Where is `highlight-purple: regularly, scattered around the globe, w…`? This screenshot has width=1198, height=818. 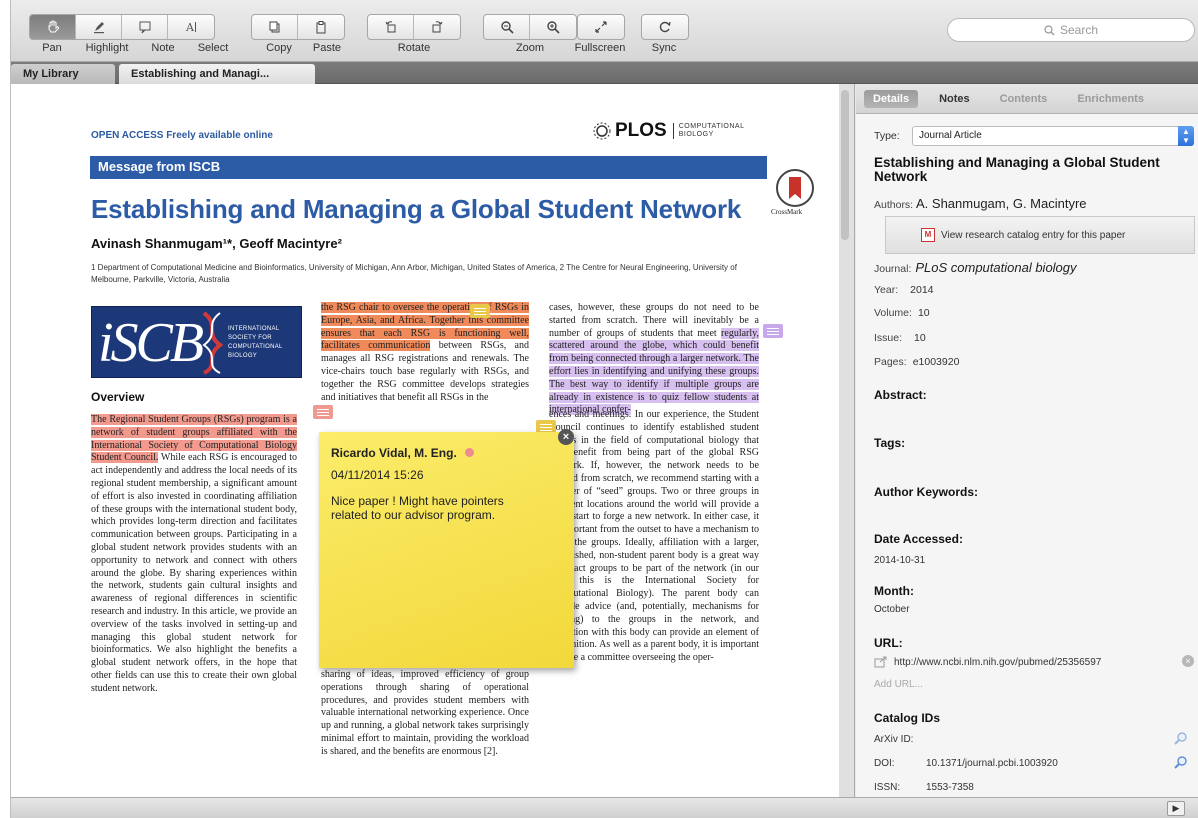 highlight-purple: regularly, scattered around the globe, w… is located at coordinates (654, 371).